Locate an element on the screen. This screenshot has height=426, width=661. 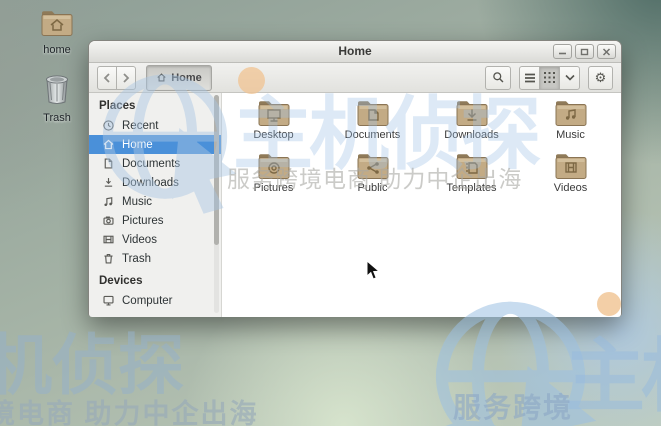
list-view-button is located at coordinates (529, 77).